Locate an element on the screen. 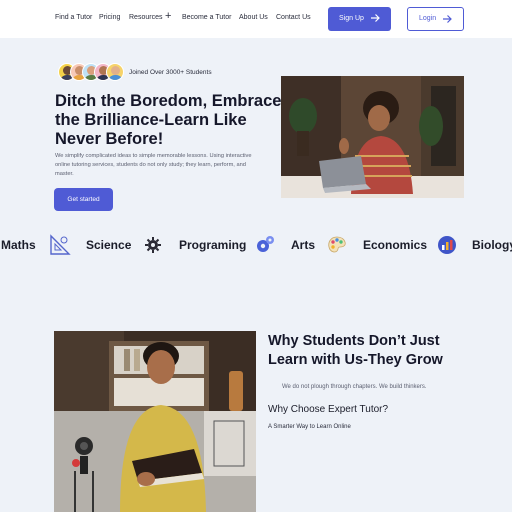 This screenshot has width=512, height=512. signup-button: Sign Up is located at coordinates (359, 19).